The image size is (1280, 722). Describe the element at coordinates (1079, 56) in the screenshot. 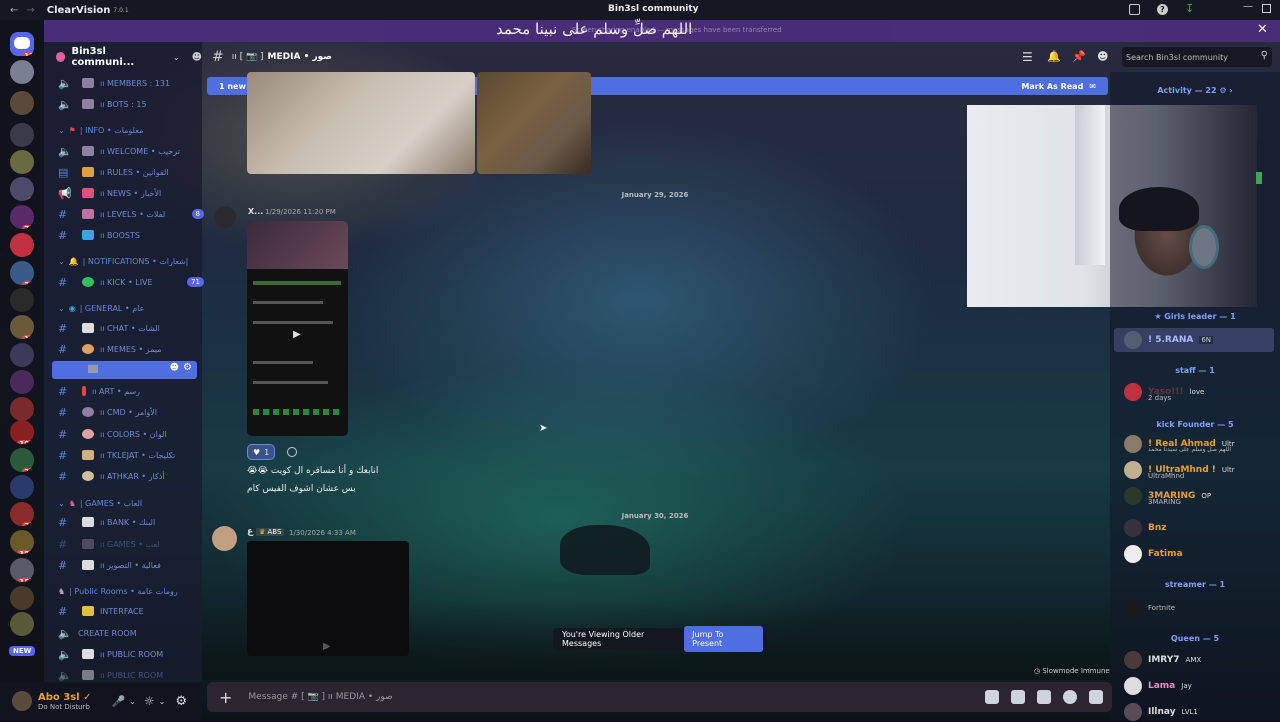

I see `pin-icon: 📌` at that location.